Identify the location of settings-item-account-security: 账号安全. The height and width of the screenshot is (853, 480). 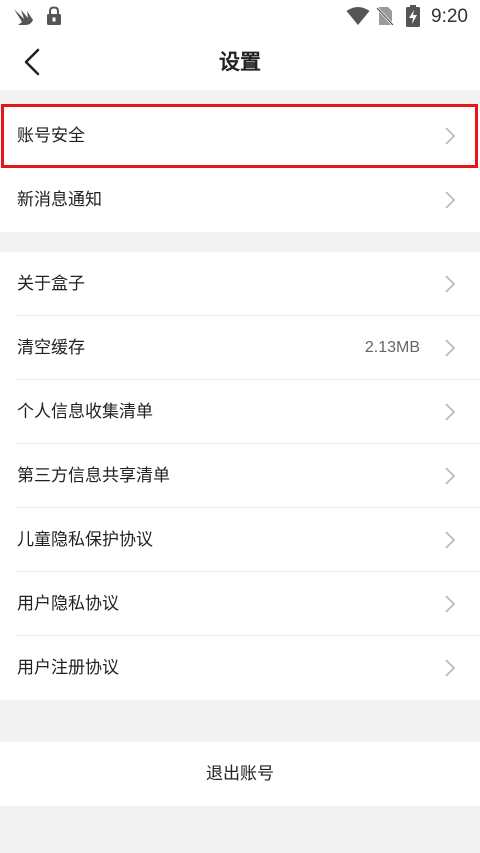
(240, 136).